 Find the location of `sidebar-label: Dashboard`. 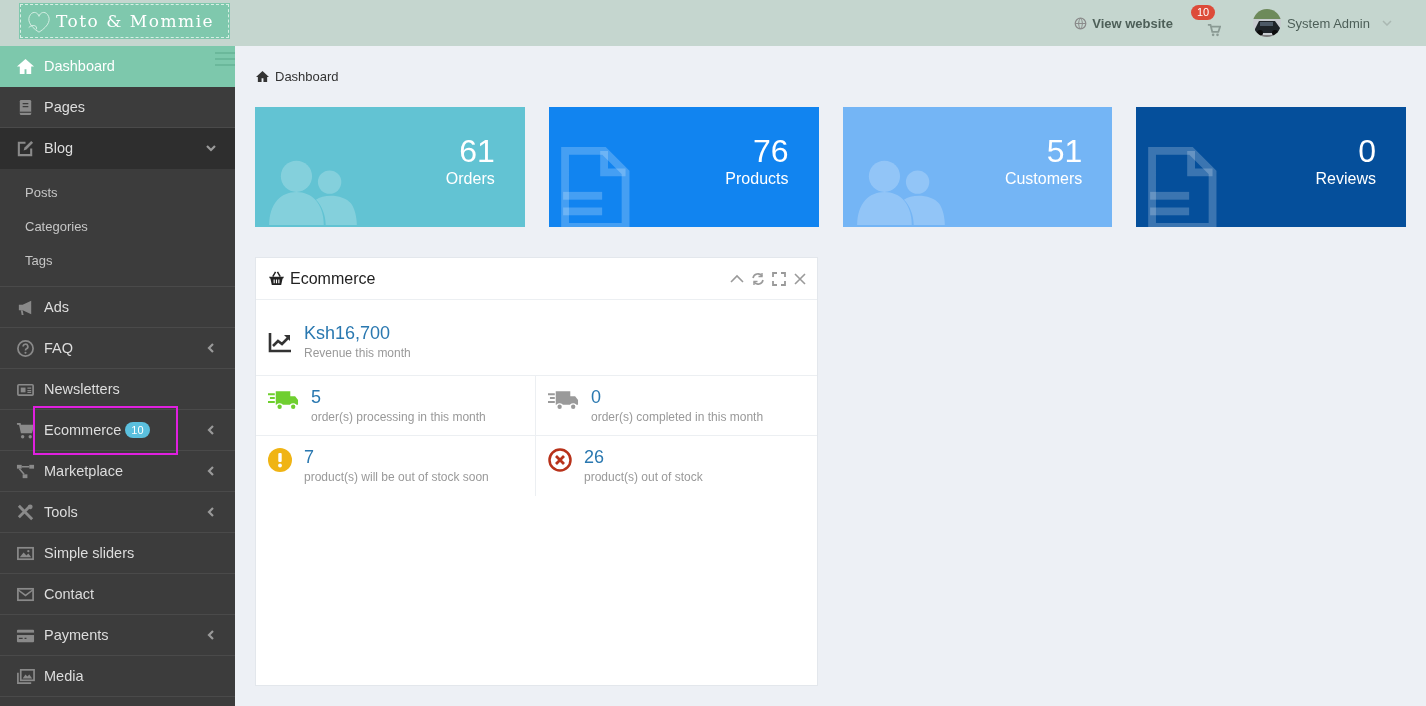

sidebar-label: Dashboard is located at coordinates (79, 66).